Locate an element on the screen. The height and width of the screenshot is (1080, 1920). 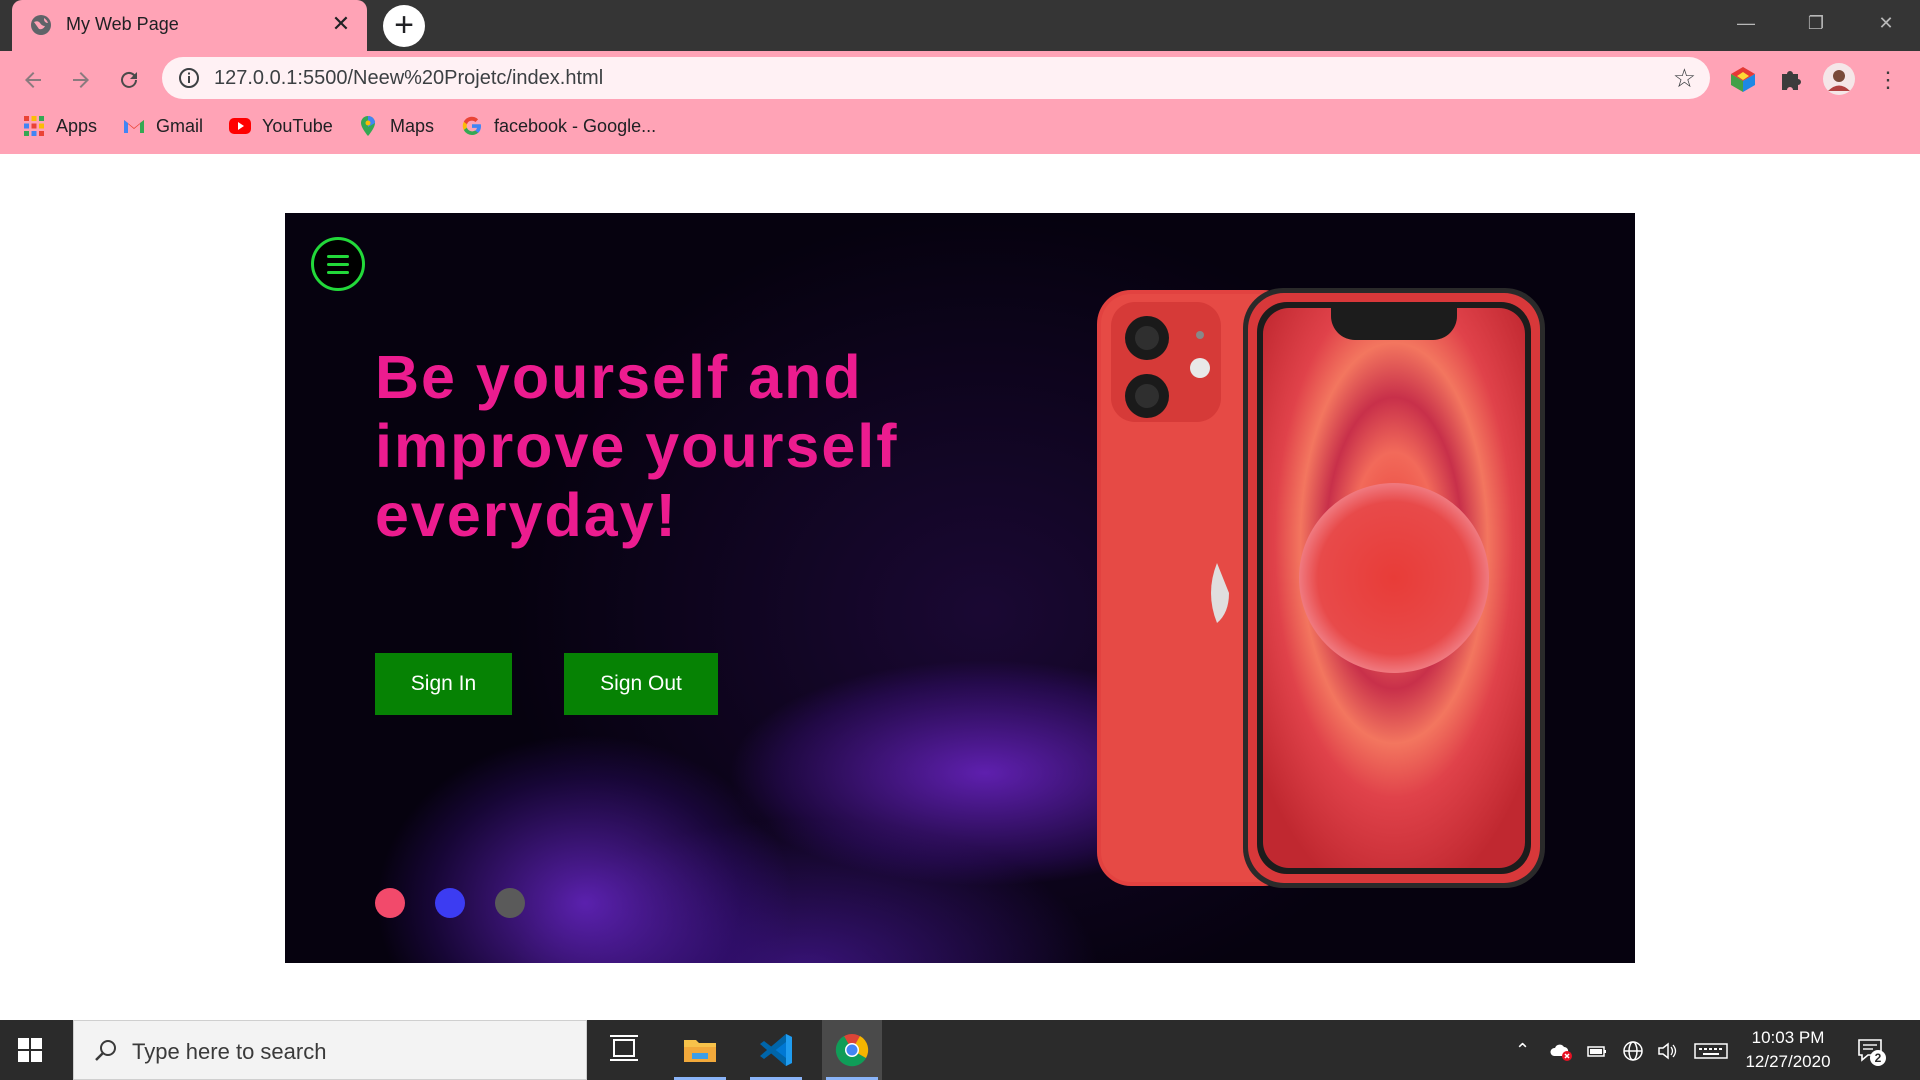
new-tab-button: + is located at coordinates (404, 26).